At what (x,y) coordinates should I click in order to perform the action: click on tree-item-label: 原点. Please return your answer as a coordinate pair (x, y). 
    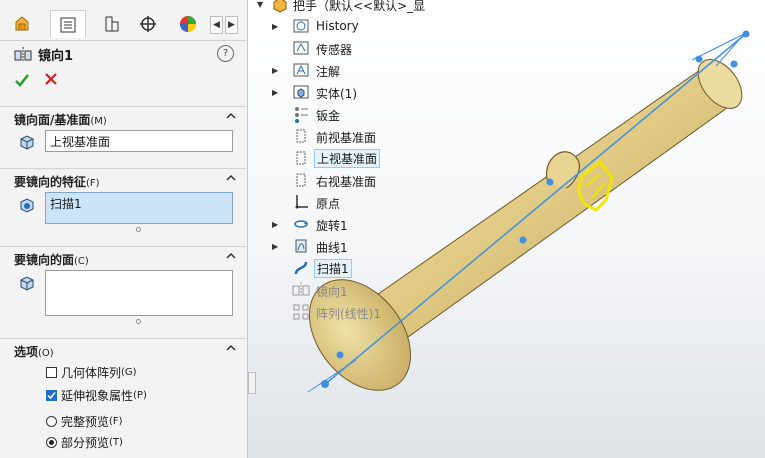
    Looking at the image, I should click on (328, 203).